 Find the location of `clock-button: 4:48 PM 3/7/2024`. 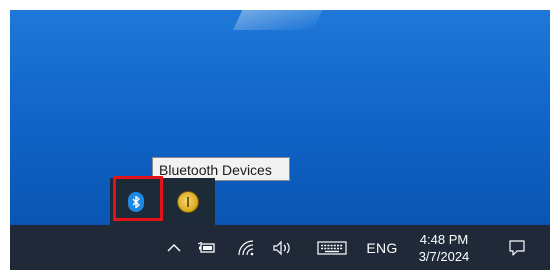

clock-button: 4:48 PM 3/7/2024 is located at coordinates (444, 247).